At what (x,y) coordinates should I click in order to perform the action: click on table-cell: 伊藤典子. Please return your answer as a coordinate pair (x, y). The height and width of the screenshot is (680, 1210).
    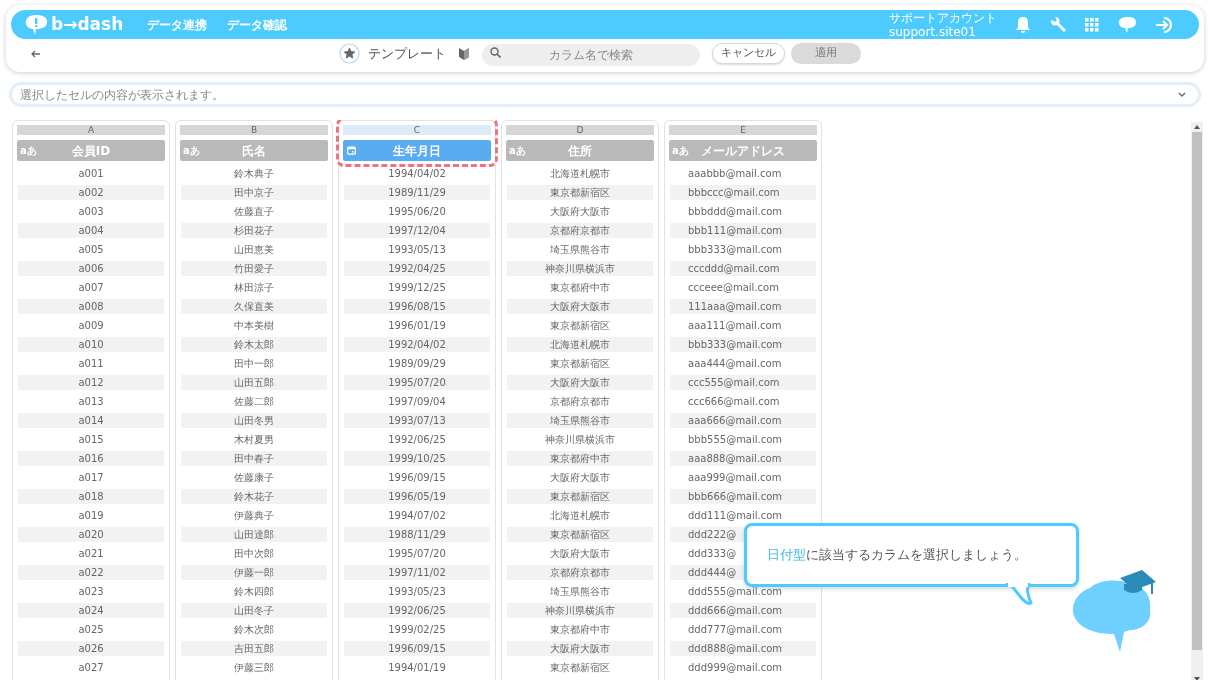
    Looking at the image, I should click on (254, 515).